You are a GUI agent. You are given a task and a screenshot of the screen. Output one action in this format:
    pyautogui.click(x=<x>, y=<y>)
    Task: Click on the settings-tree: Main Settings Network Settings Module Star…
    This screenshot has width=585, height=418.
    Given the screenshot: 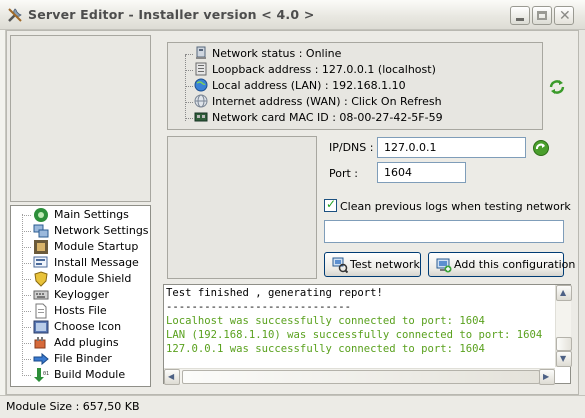 What is the action you would take?
    pyautogui.click(x=80, y=296)
    